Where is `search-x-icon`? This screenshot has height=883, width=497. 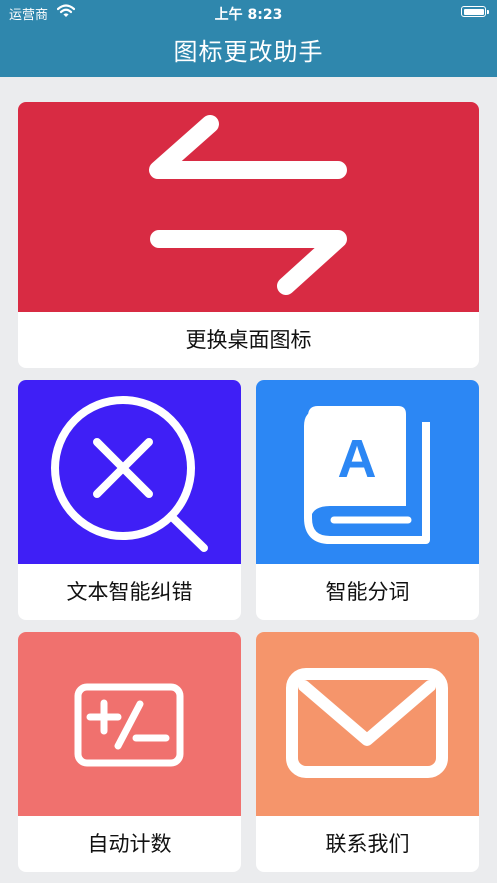 search-x-icon is located at coordinates (129, 474).